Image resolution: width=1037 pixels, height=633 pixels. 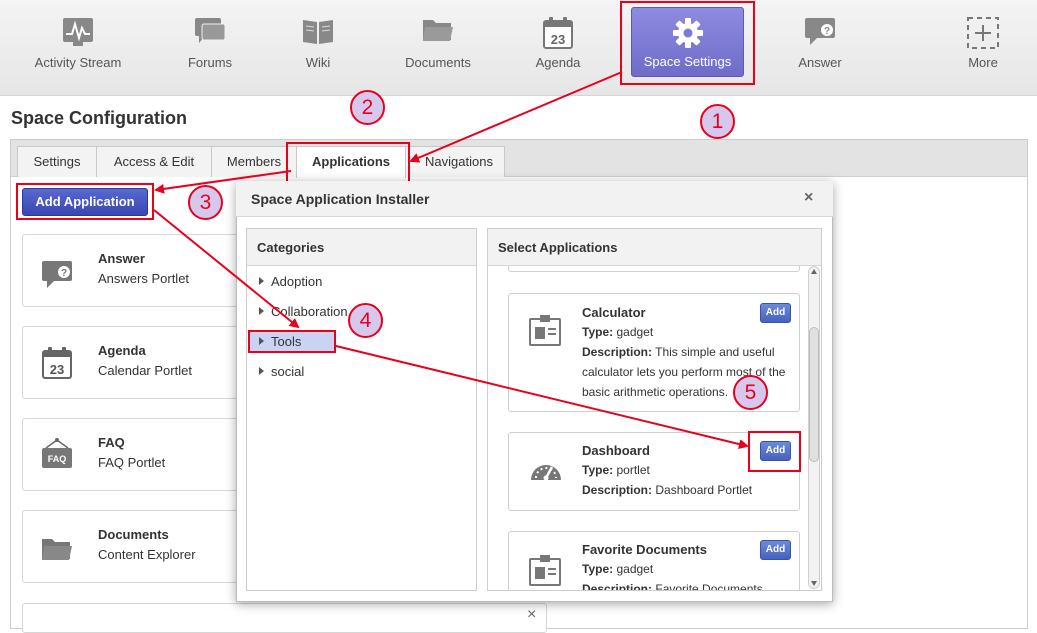 I want to click on app-card-partial, so click(x=284, y=618).